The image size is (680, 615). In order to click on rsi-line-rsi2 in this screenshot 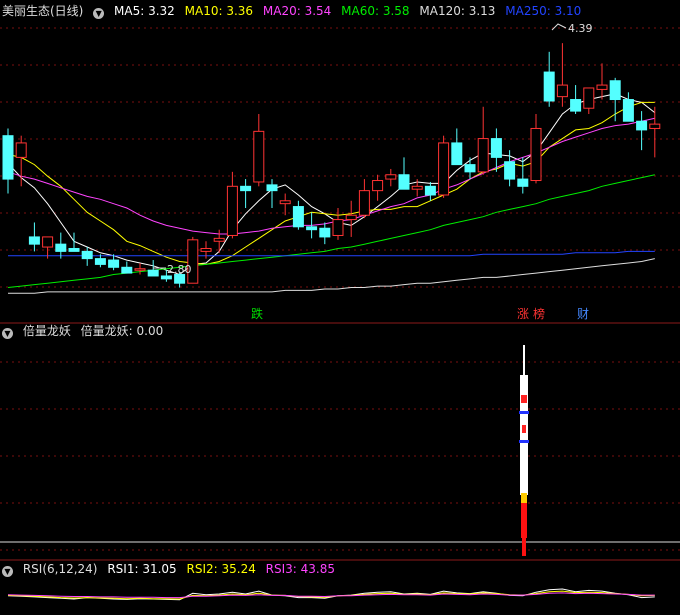, I will do `click(331, 595)`.